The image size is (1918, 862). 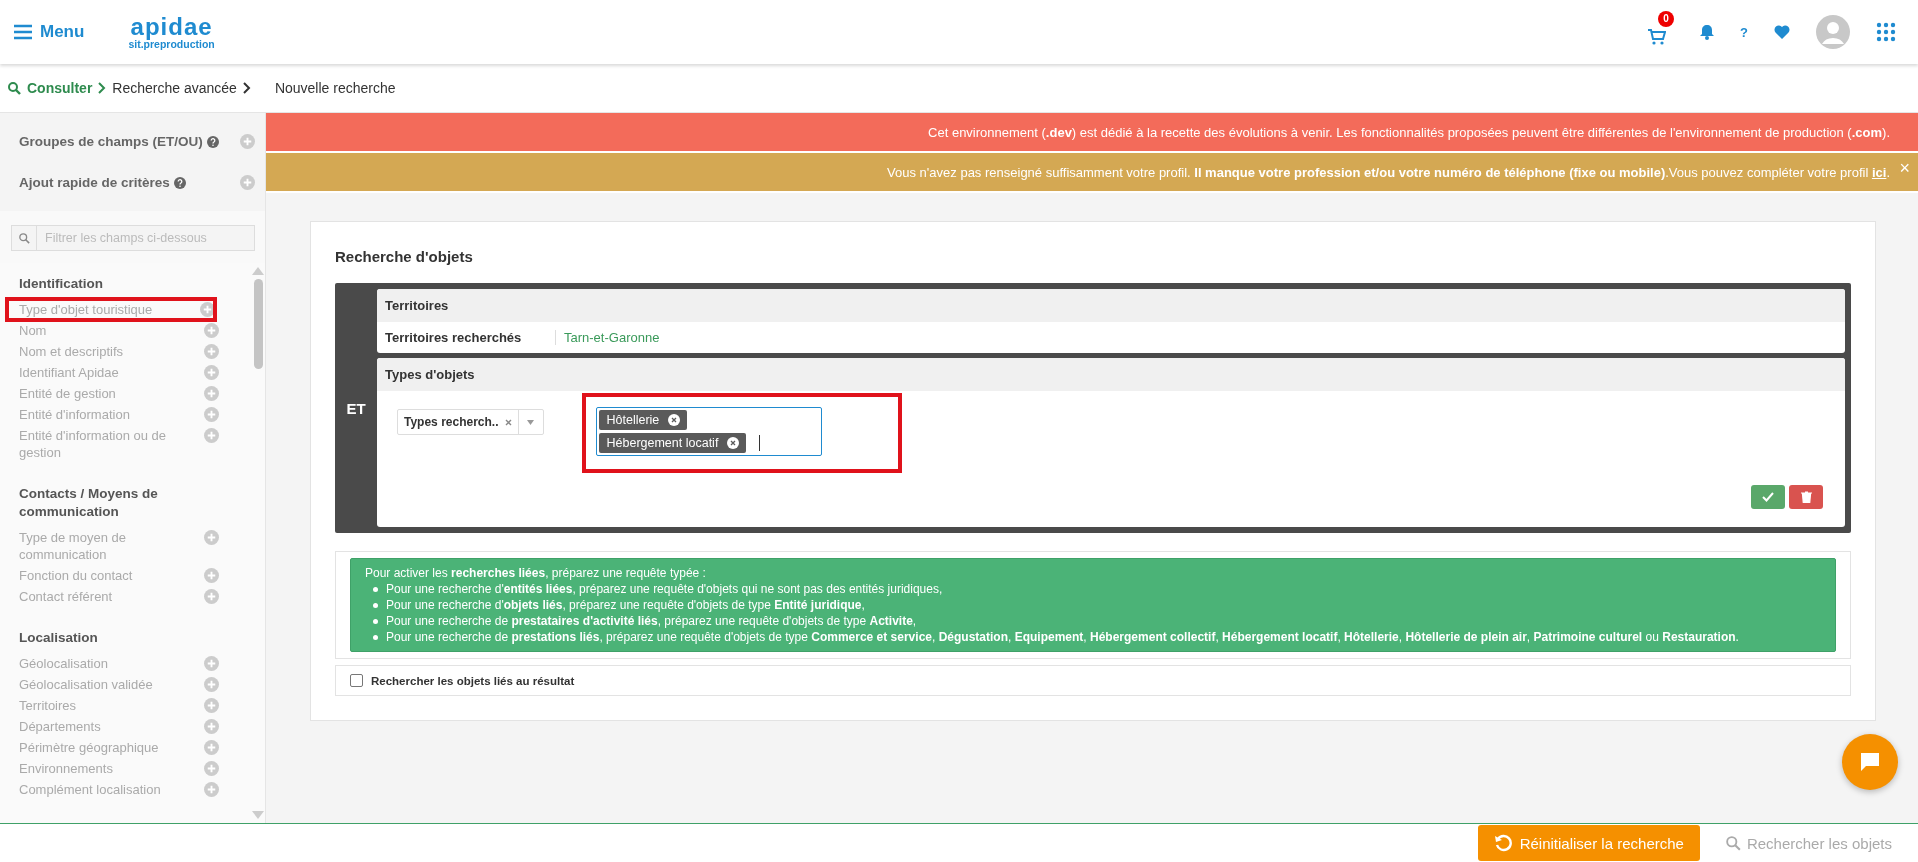 I want to click on sidebar-field-item: Entité d'information ou de gestion, so click(x=111, y=444).